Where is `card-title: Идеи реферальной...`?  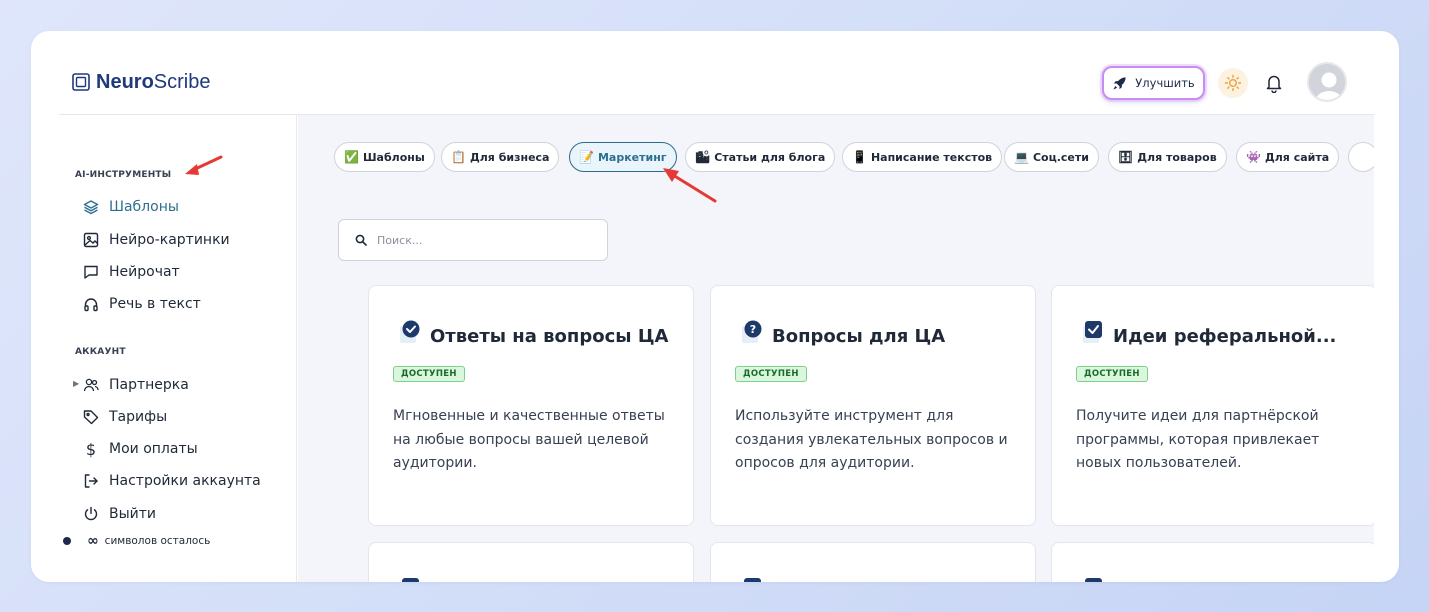
card-title: Идеи реферальной... is located at coordinates (1225, 336).